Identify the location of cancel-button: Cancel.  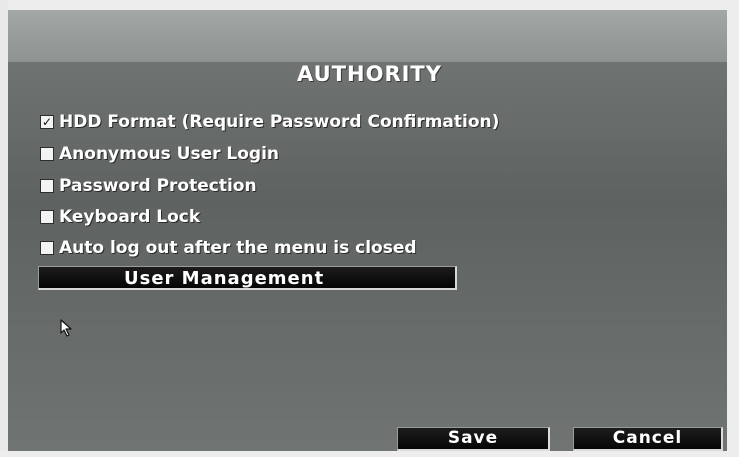
(648, 439).